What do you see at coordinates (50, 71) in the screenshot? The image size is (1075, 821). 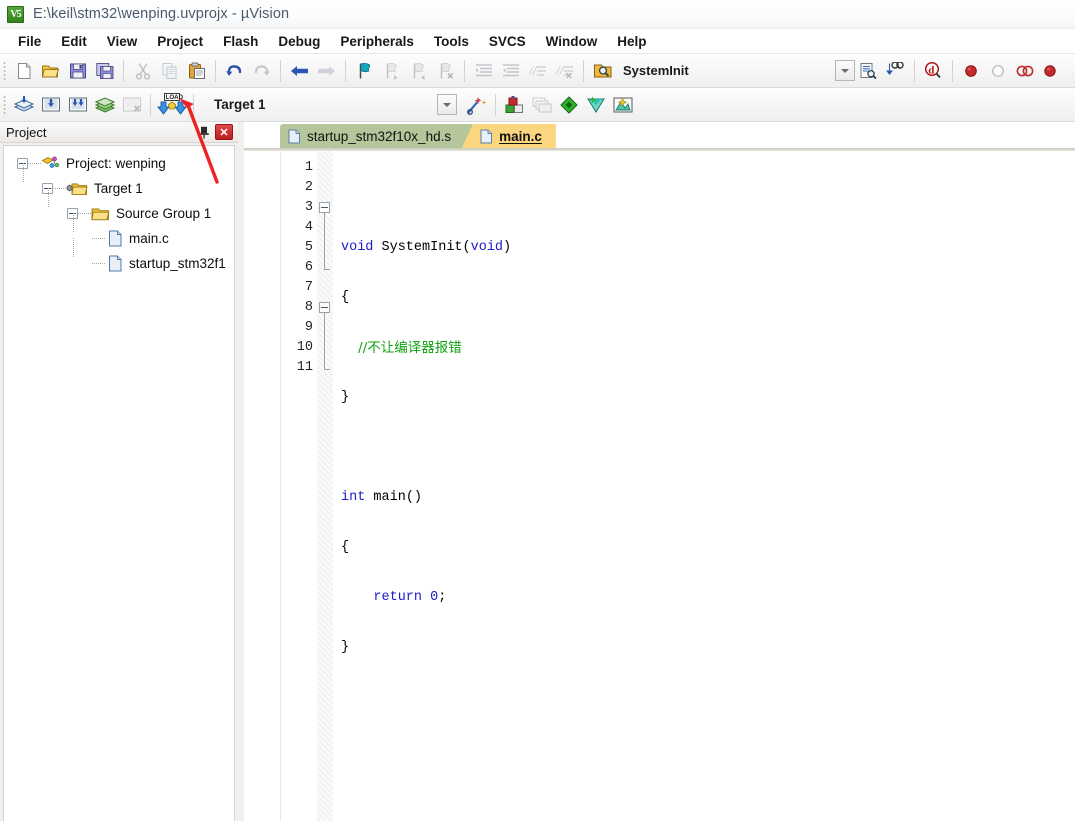 I see `open-file-icon` at bounding box center [50, 71].